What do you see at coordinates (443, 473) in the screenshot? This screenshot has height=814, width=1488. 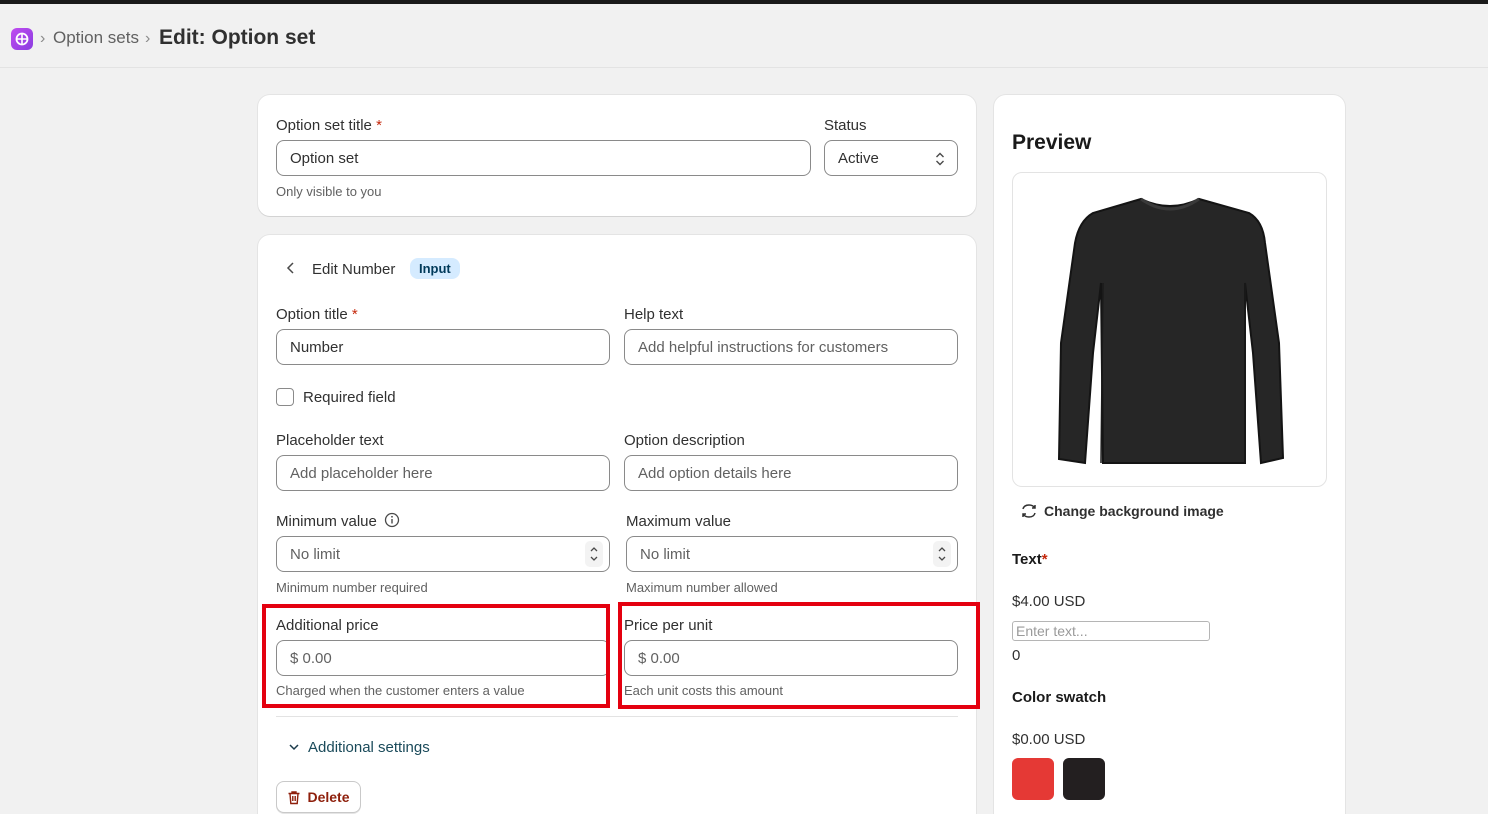 I see `placeholder-text-input: Add placeholder here` at bounding box center [443, 473].